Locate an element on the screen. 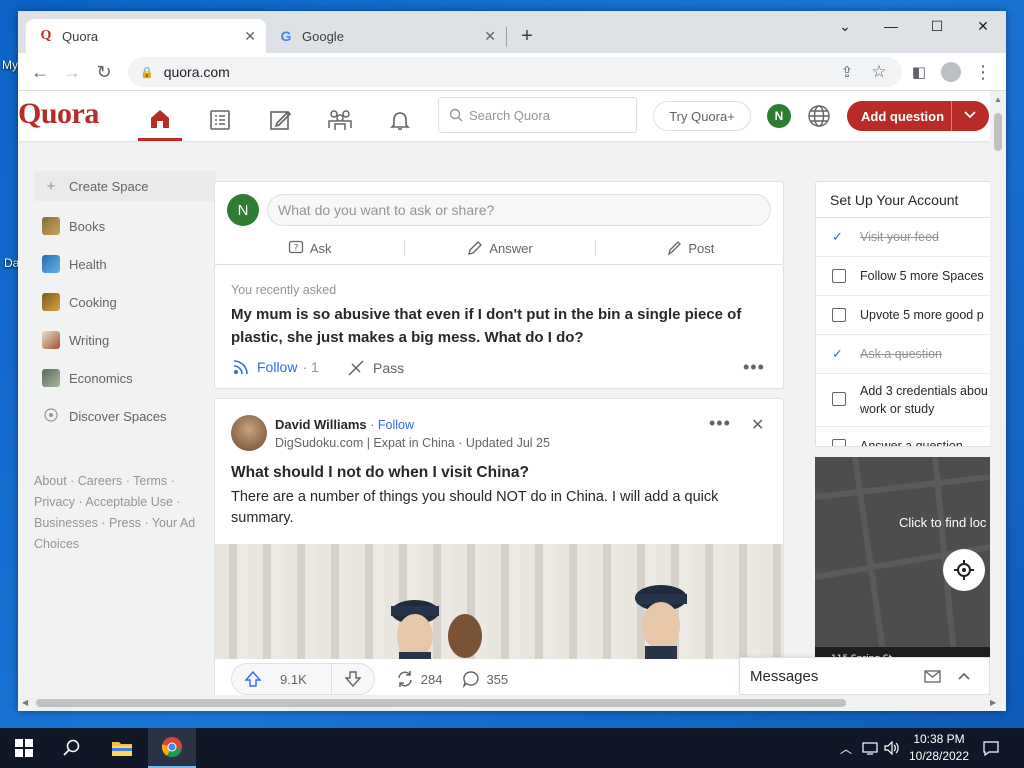 This screenshot has height=768, width=1024. sidebar-item-economics: Economics is located at coordinates (125, 378).